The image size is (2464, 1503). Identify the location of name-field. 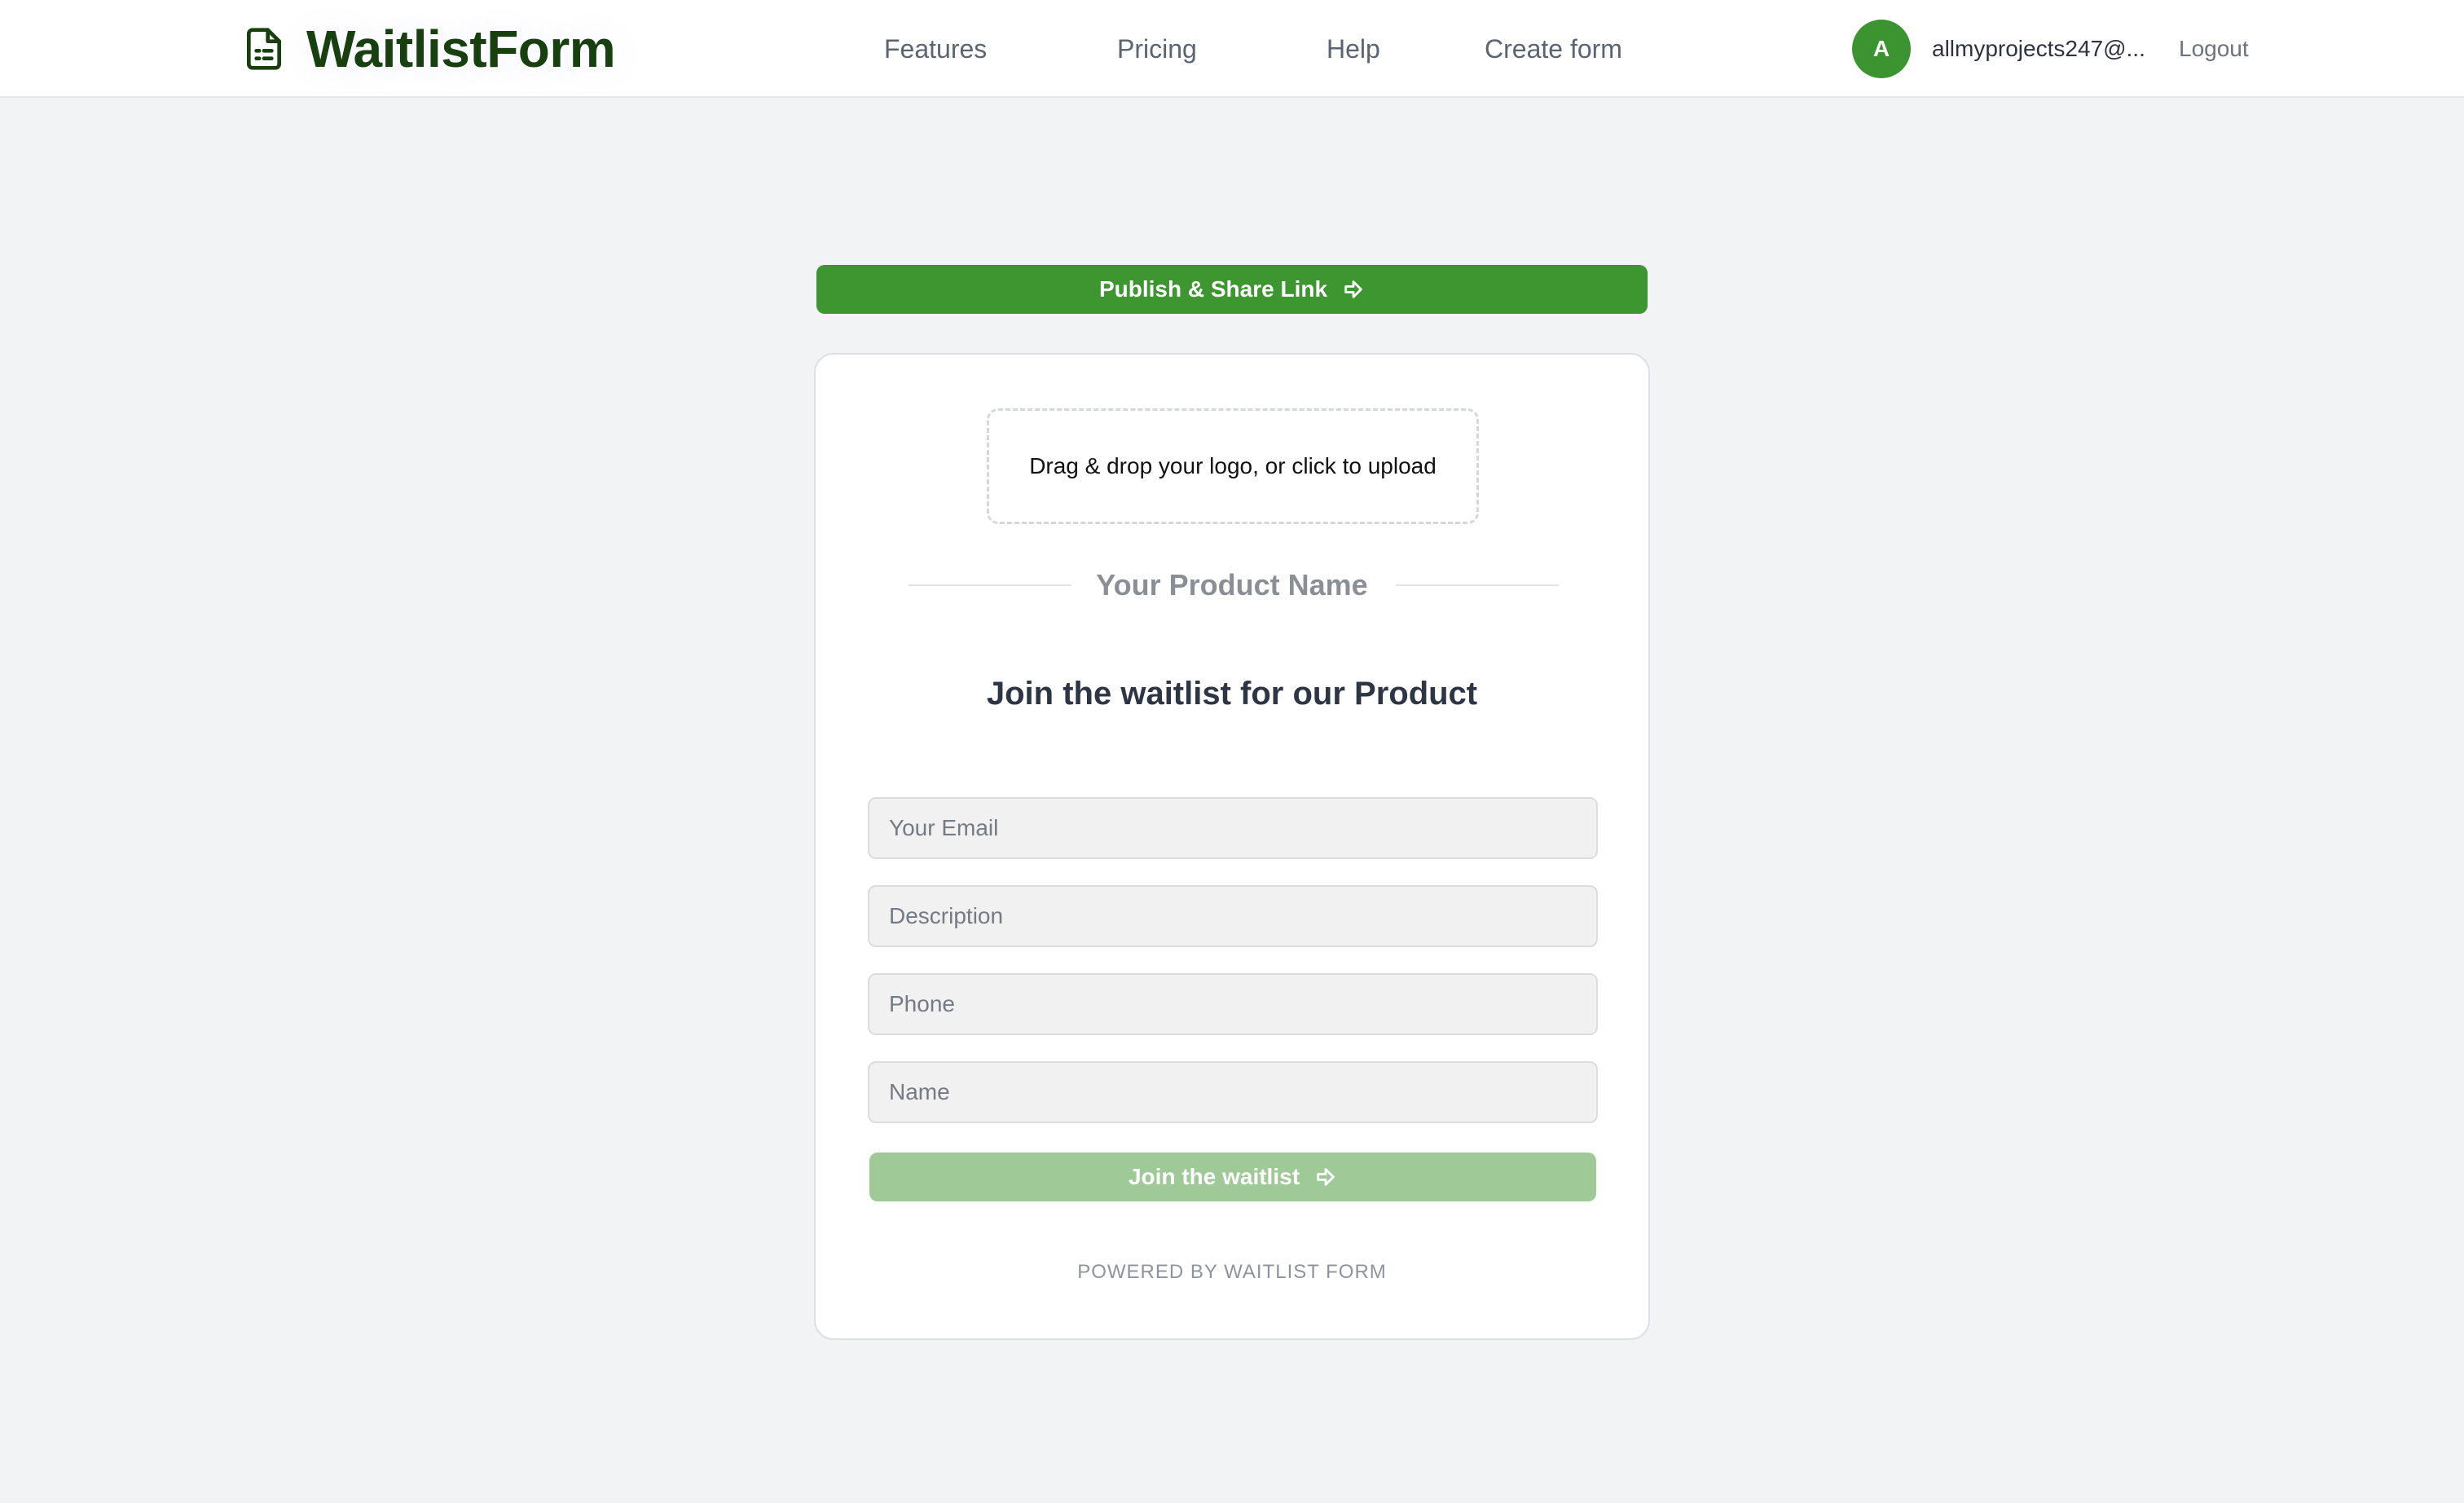
(1233, 1092).